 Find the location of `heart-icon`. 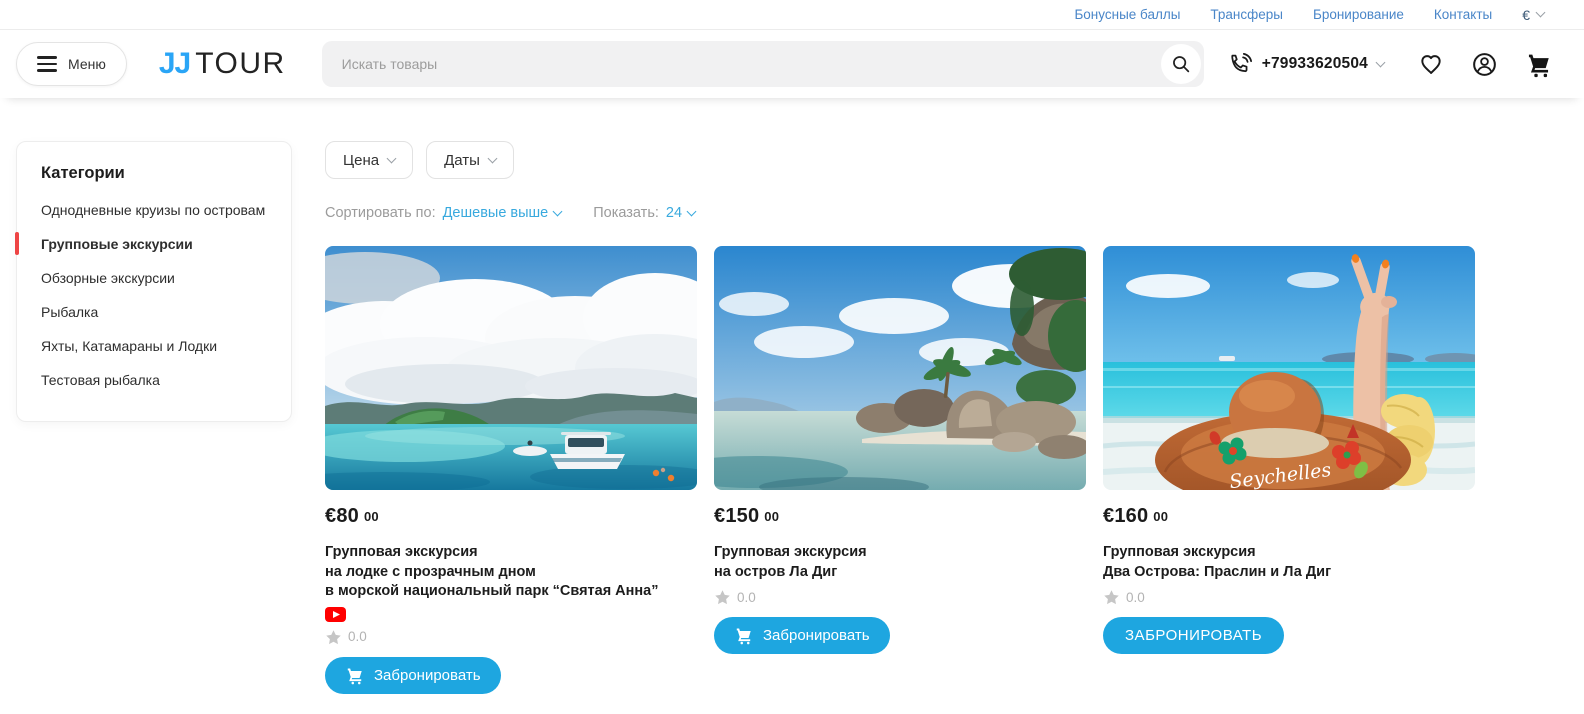

heart-icon is located at coordinates (1431, 64).